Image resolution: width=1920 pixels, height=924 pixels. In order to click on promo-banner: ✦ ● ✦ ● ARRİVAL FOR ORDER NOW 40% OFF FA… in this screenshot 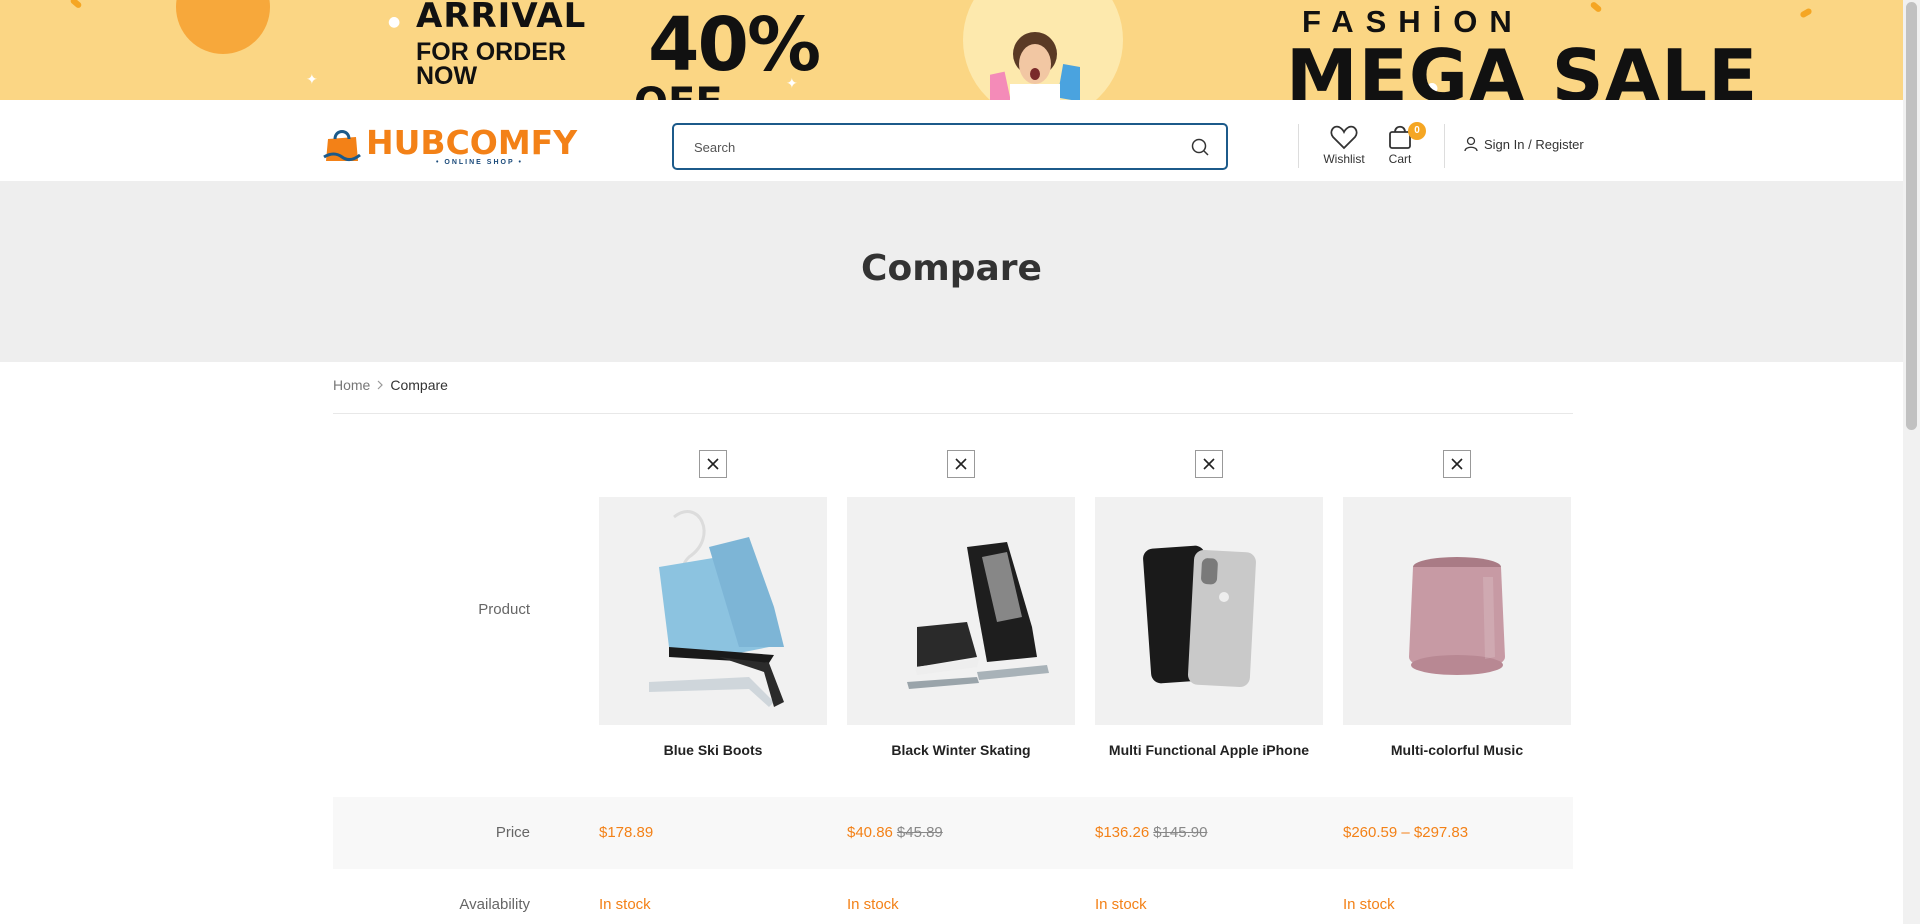, I will do `click(951, 50)`.